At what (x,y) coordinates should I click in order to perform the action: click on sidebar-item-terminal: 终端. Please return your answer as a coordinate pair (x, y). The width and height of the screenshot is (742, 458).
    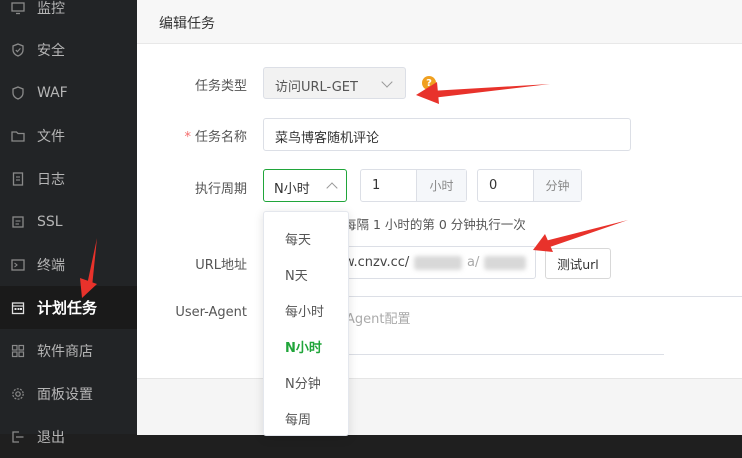
    Looking at the image, I should click on (68, 264).